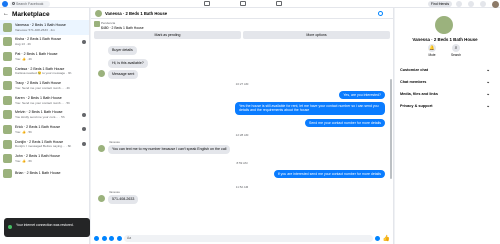 This screenshot has width=500, height=244. Describe the element at coordinates (30, 4) in the screenshot. I see `search-input: Search Facebook` at that location.